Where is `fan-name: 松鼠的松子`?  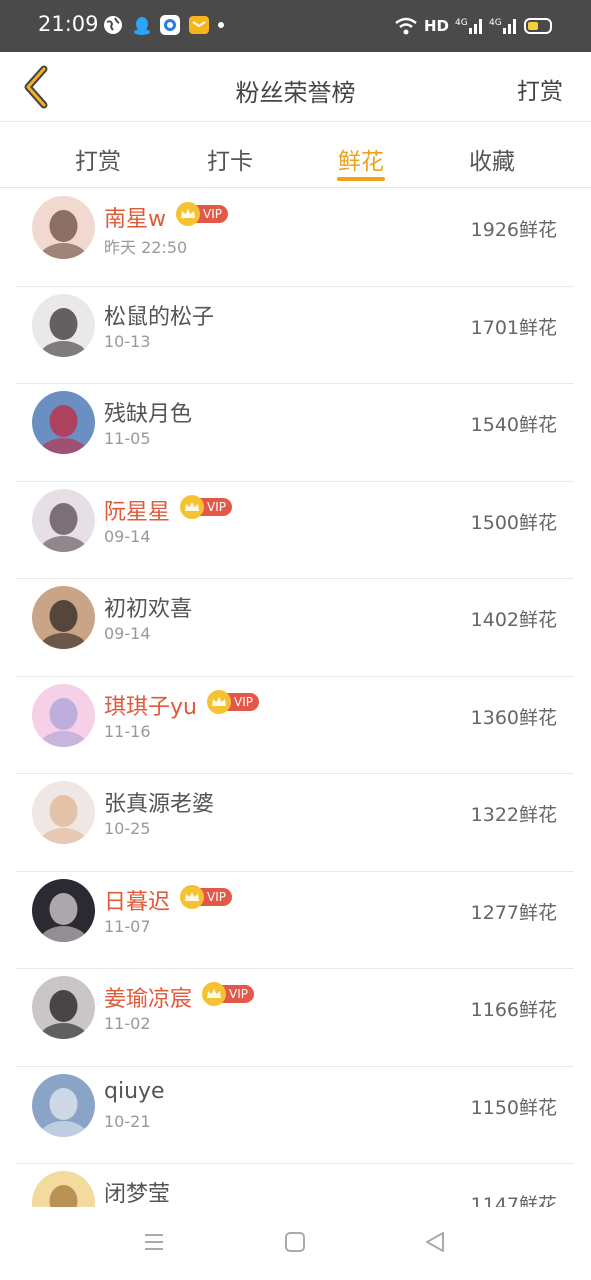 fan-name: 松鼠的松子 is located at coordinates (159, 317).